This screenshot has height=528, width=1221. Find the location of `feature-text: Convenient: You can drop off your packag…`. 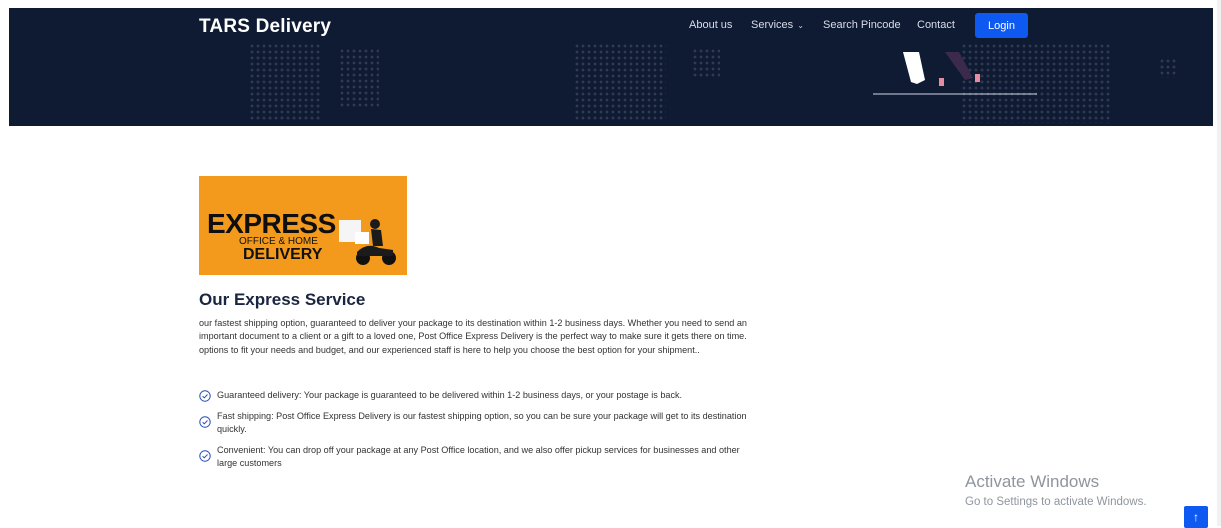

feature-text: Convenient: You can drop off your packag… is located at coordinates (478, 456).